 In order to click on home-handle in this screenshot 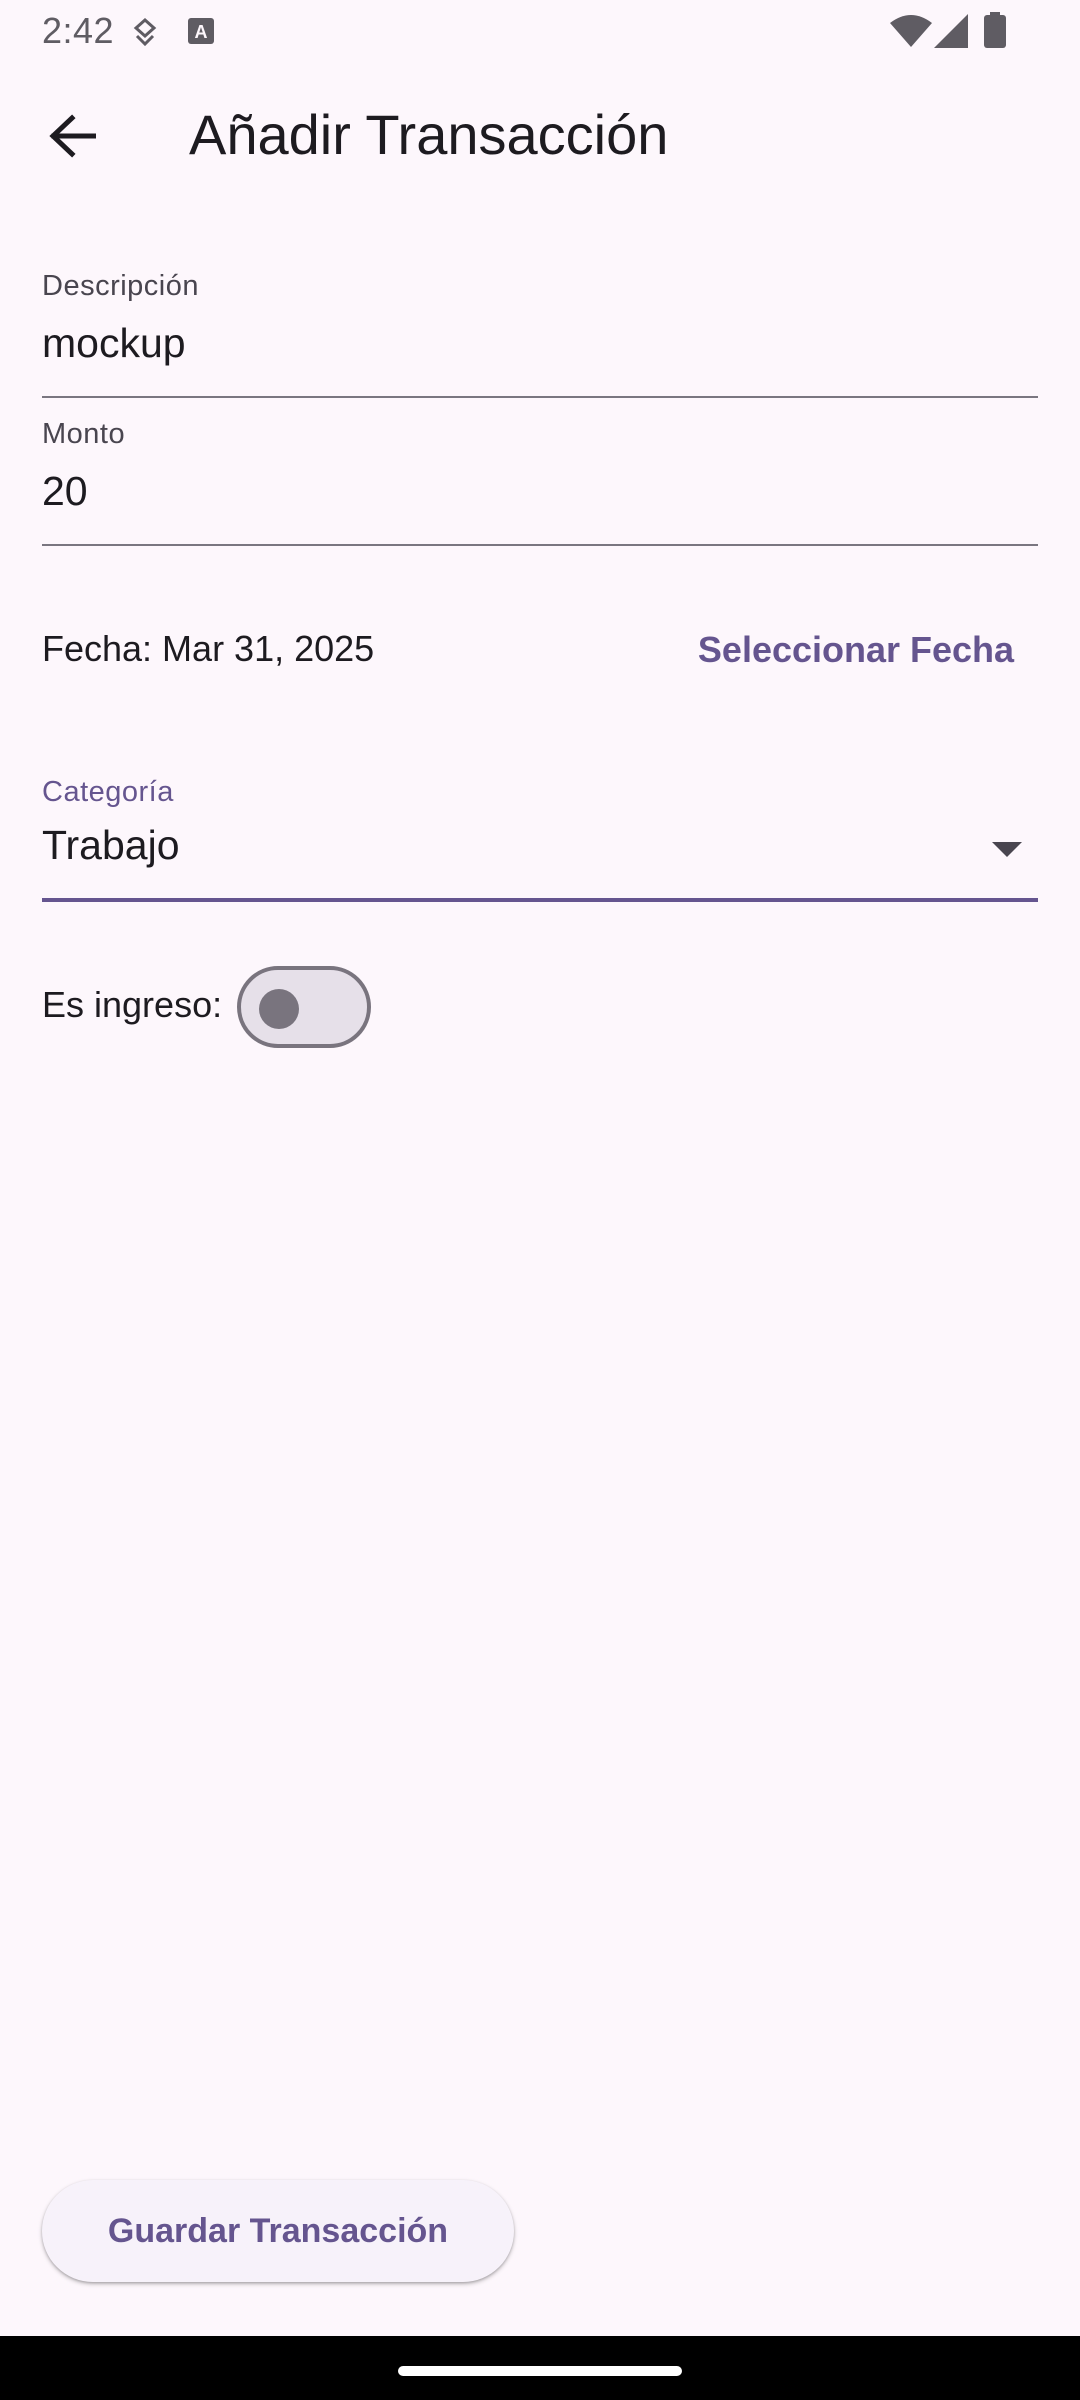, I will do `click(540, 2371)`.